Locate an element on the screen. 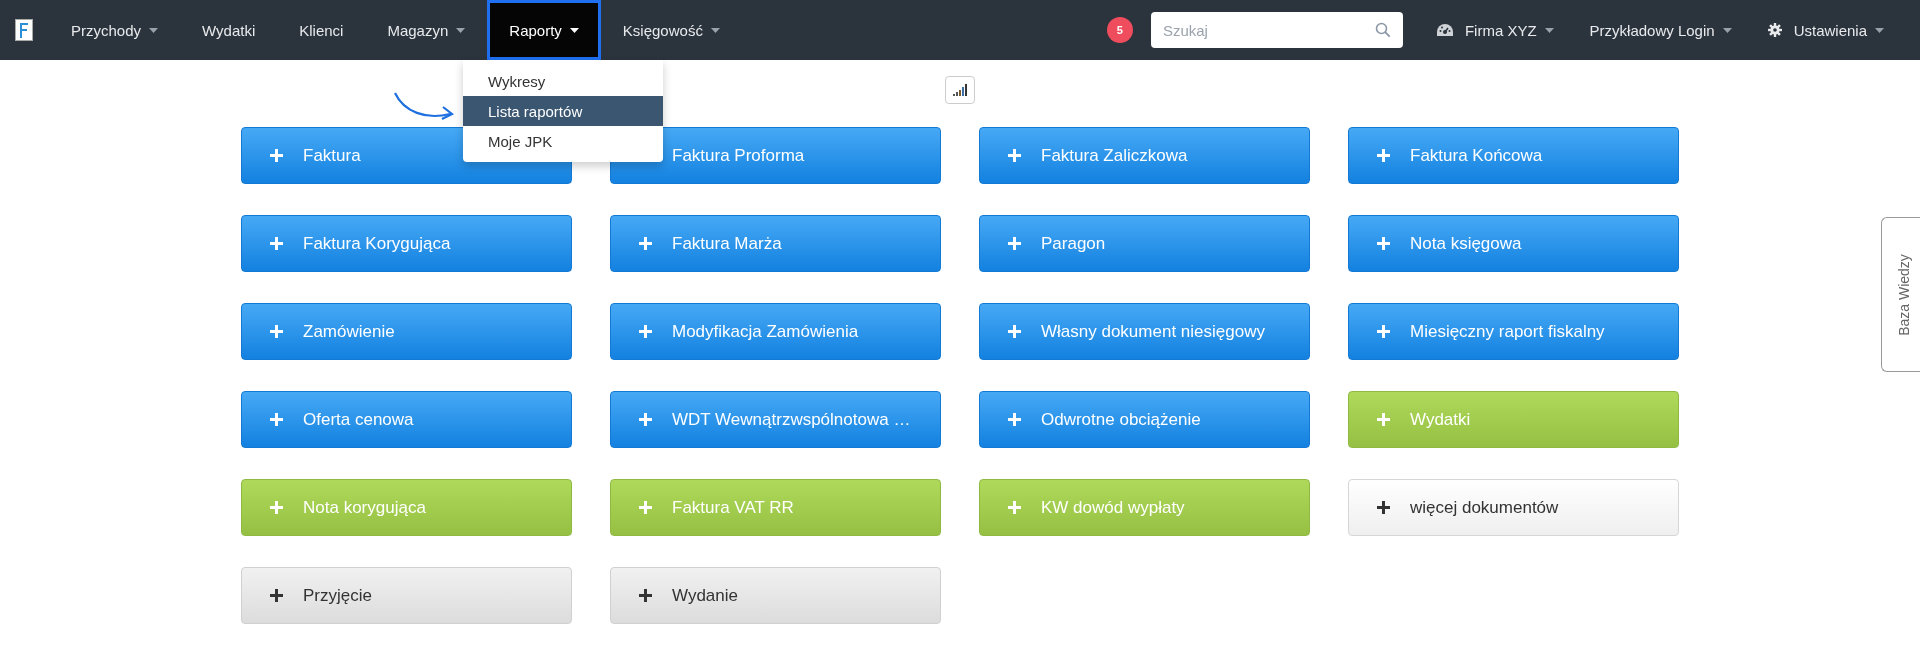 Image resolution: width=1920 pixels, height=646 pixels. new-document-button: Nota korygująca is located at coordinates (406, 507).